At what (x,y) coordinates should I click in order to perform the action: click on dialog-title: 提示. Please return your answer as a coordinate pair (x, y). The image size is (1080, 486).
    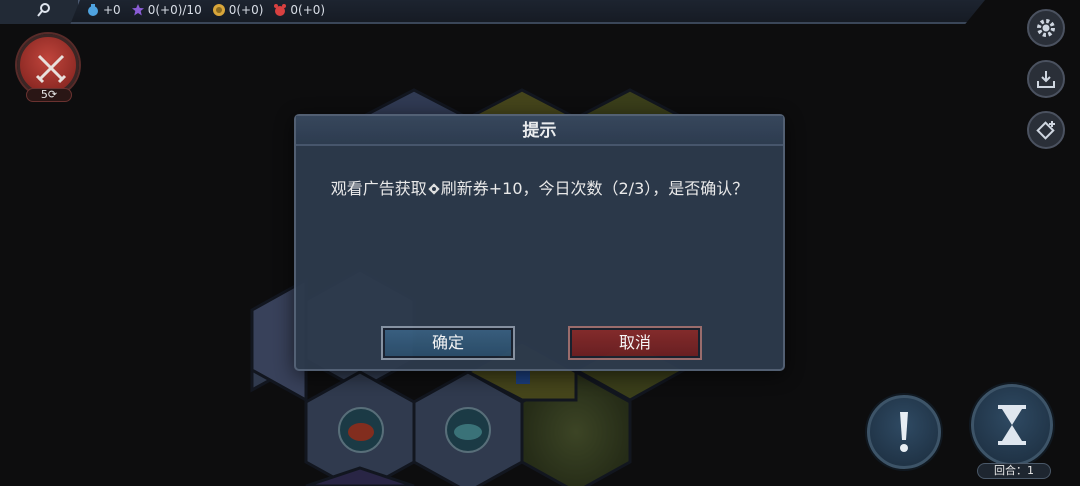
    Looking at the image, I should click on (539, 131).